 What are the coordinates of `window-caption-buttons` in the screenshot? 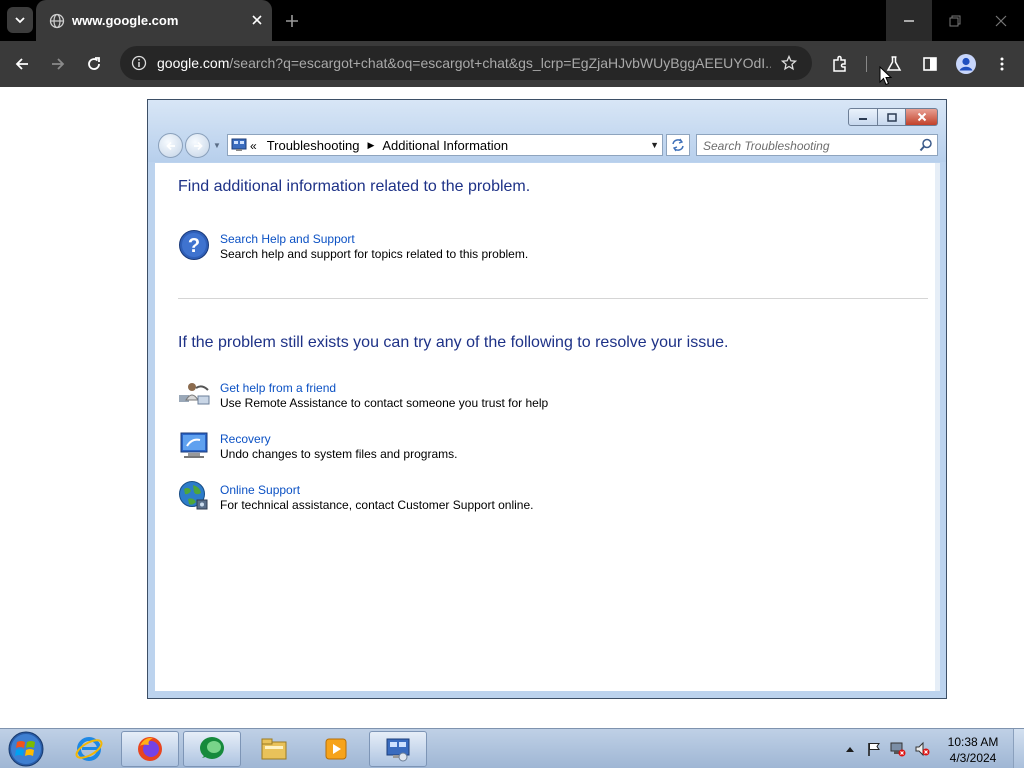 It's located at (893, 117).